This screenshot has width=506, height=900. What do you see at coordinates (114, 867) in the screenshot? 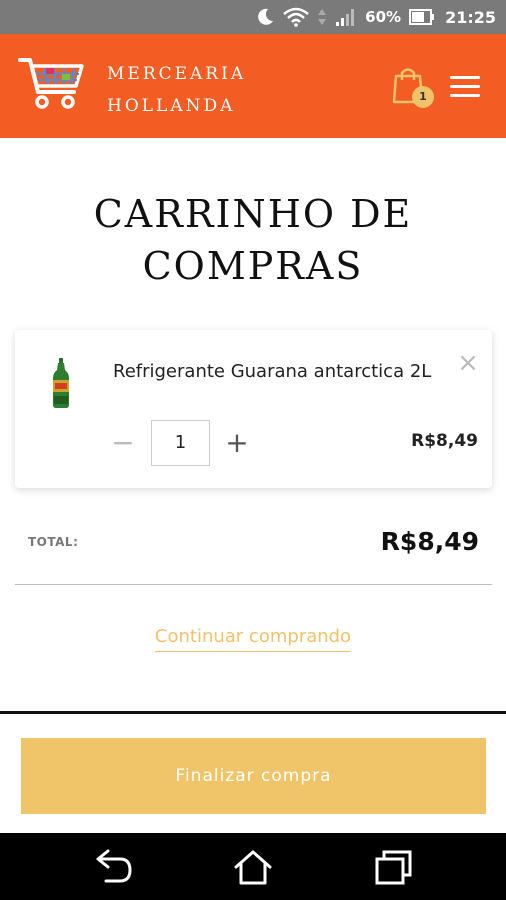
I see `back-icon` at bounding box center [114, 867].